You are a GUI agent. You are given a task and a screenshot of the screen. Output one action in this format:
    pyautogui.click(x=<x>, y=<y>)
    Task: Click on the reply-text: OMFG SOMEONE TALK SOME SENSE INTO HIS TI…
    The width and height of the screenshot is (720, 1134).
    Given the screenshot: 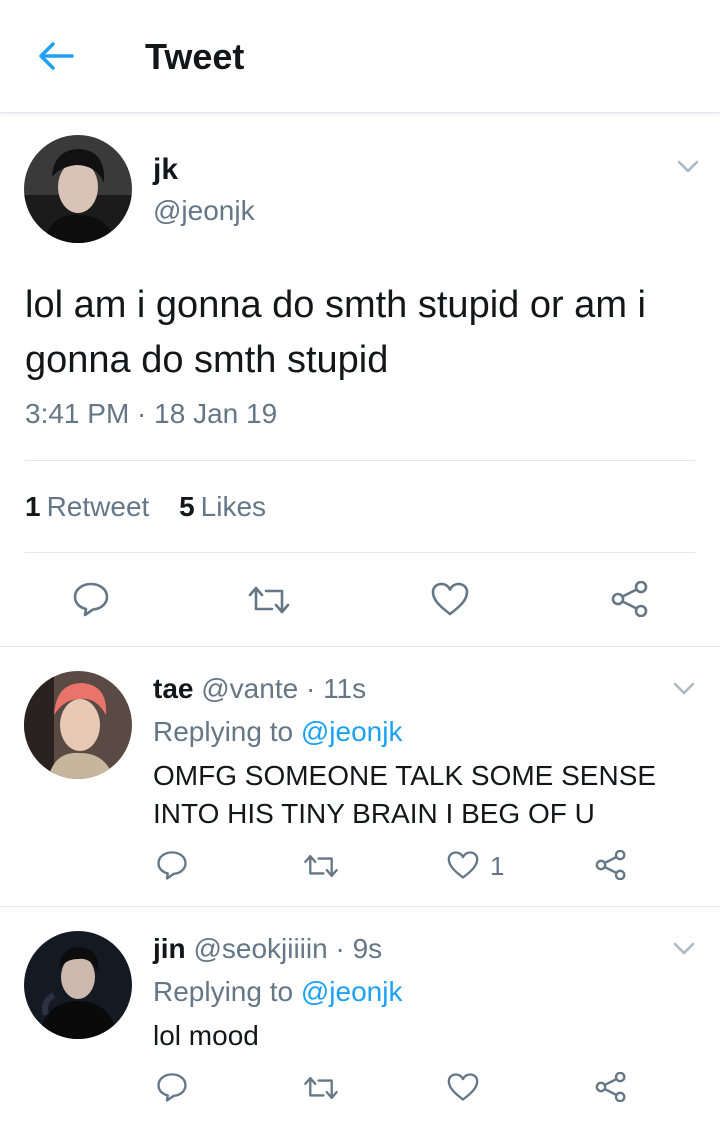 What is the action you would take?
    pyautogui.click(x=405, y=794)
    